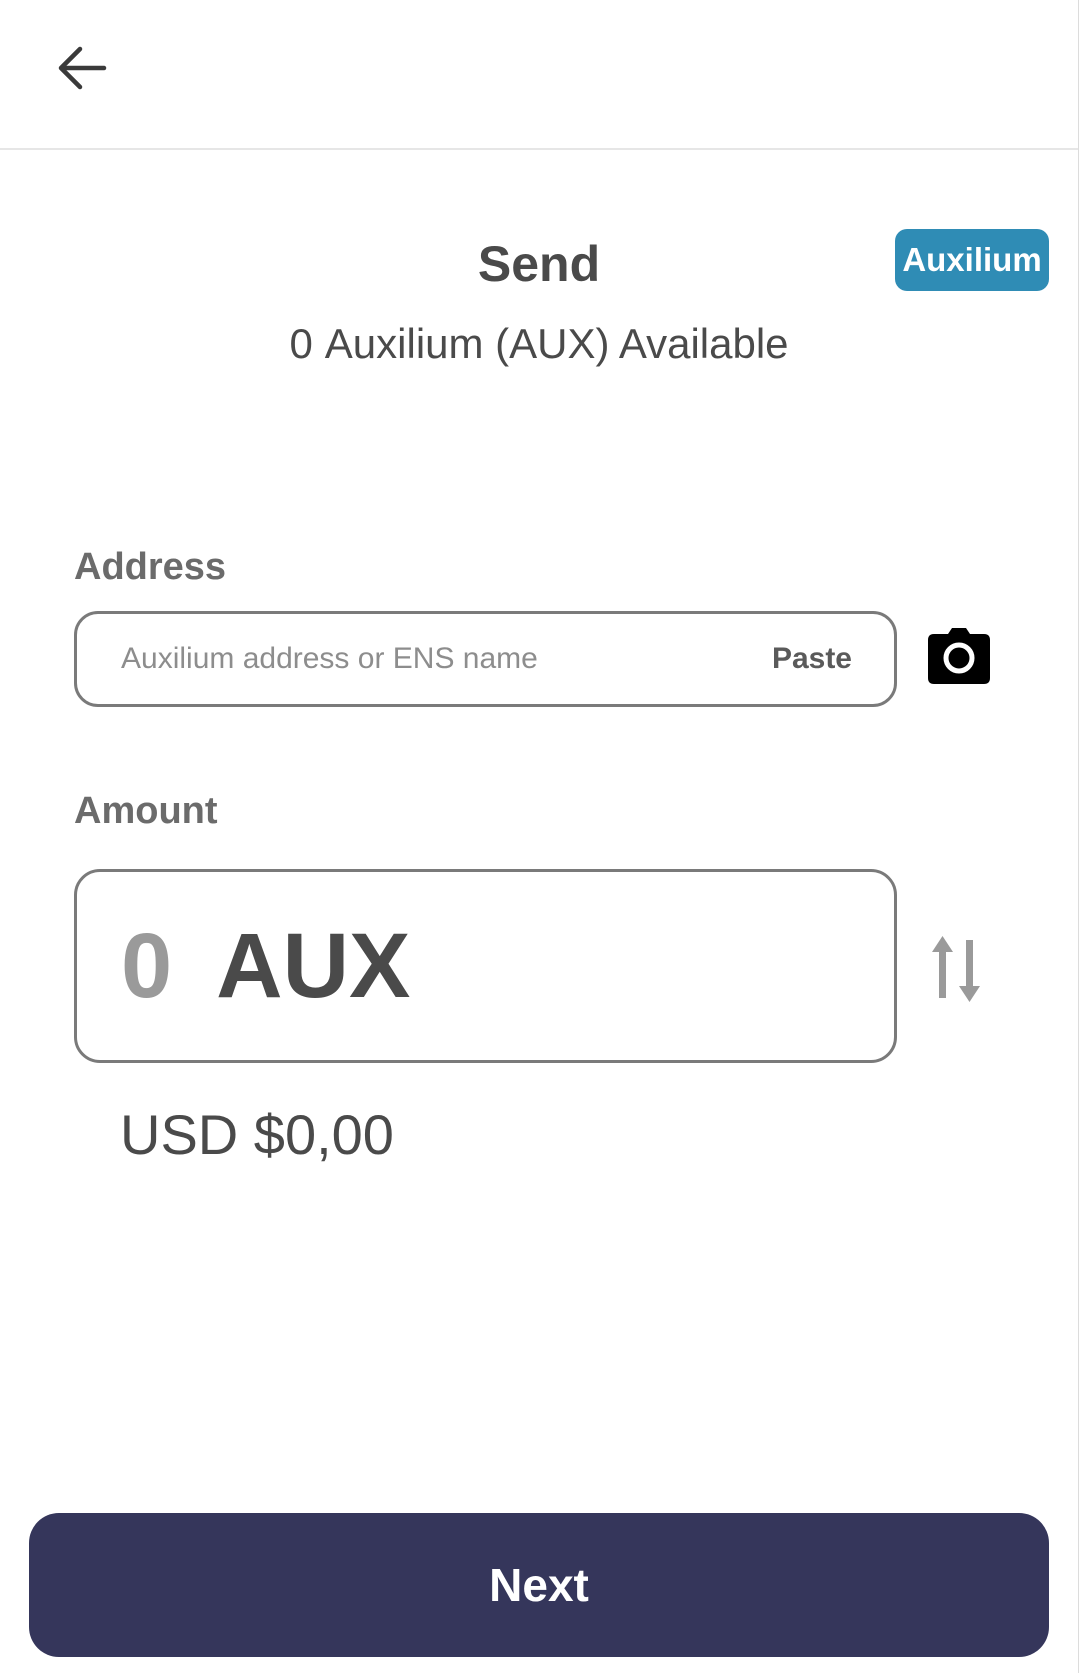  I want to click on paste-button: Paste, so click(812, 659).